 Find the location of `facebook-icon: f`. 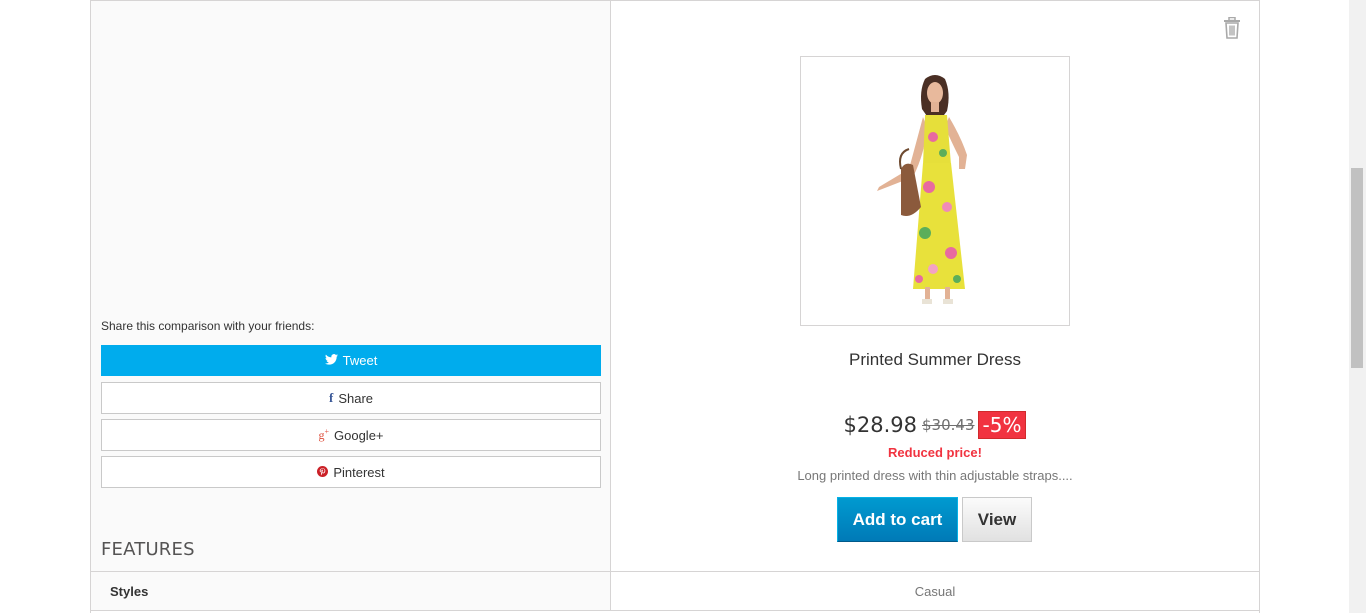

facebook-icon: f is located at coordinates (331, 397).